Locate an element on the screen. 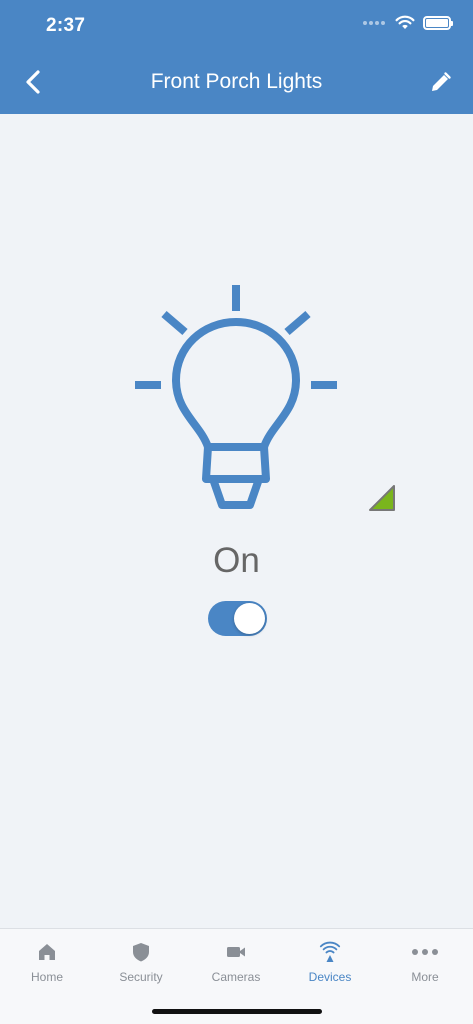 This screenshot has height=1024, width=473. house-icon is located at coordinates (47, 952).